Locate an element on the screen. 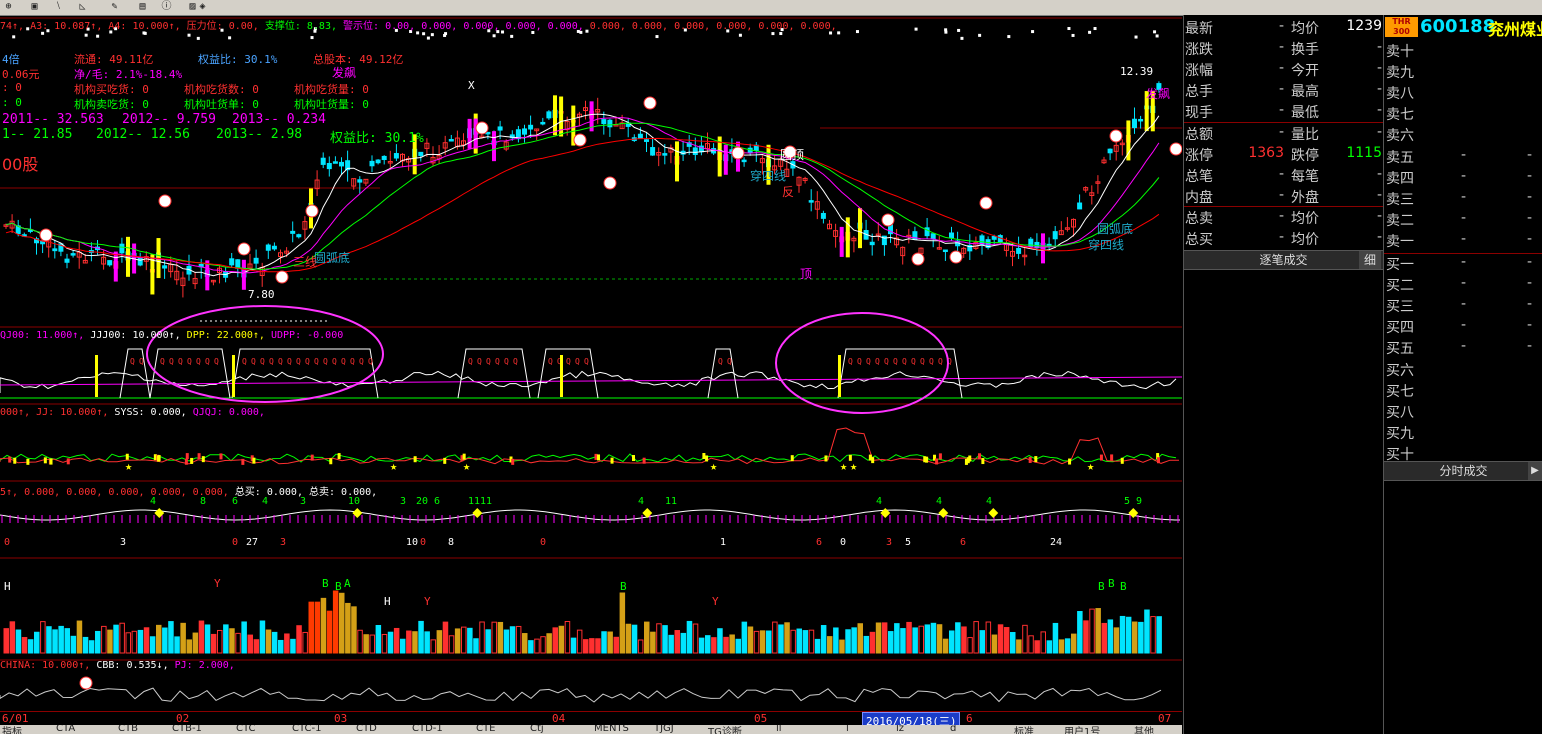 The width and height of the screenshot is (1542, 734). info-icon: ⓘ is located at coordinates (166, 7).